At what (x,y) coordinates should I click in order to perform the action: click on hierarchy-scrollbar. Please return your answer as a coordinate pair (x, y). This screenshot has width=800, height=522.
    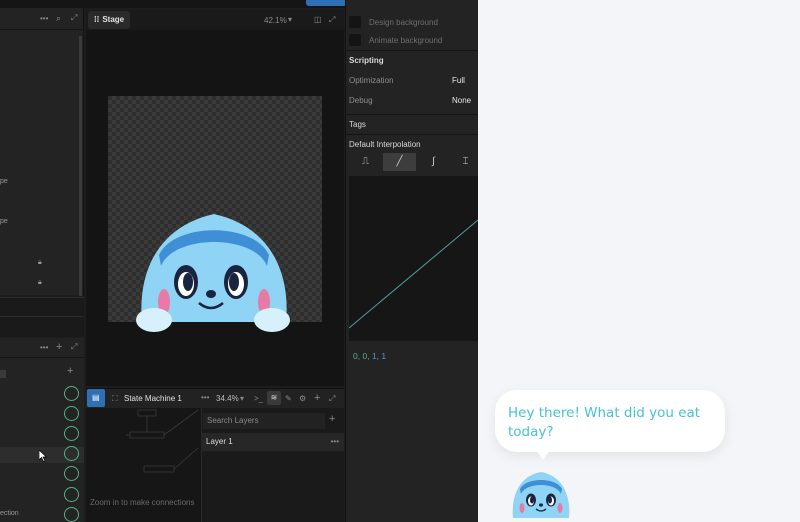
    Looking at the image, I should click on (80, 166).